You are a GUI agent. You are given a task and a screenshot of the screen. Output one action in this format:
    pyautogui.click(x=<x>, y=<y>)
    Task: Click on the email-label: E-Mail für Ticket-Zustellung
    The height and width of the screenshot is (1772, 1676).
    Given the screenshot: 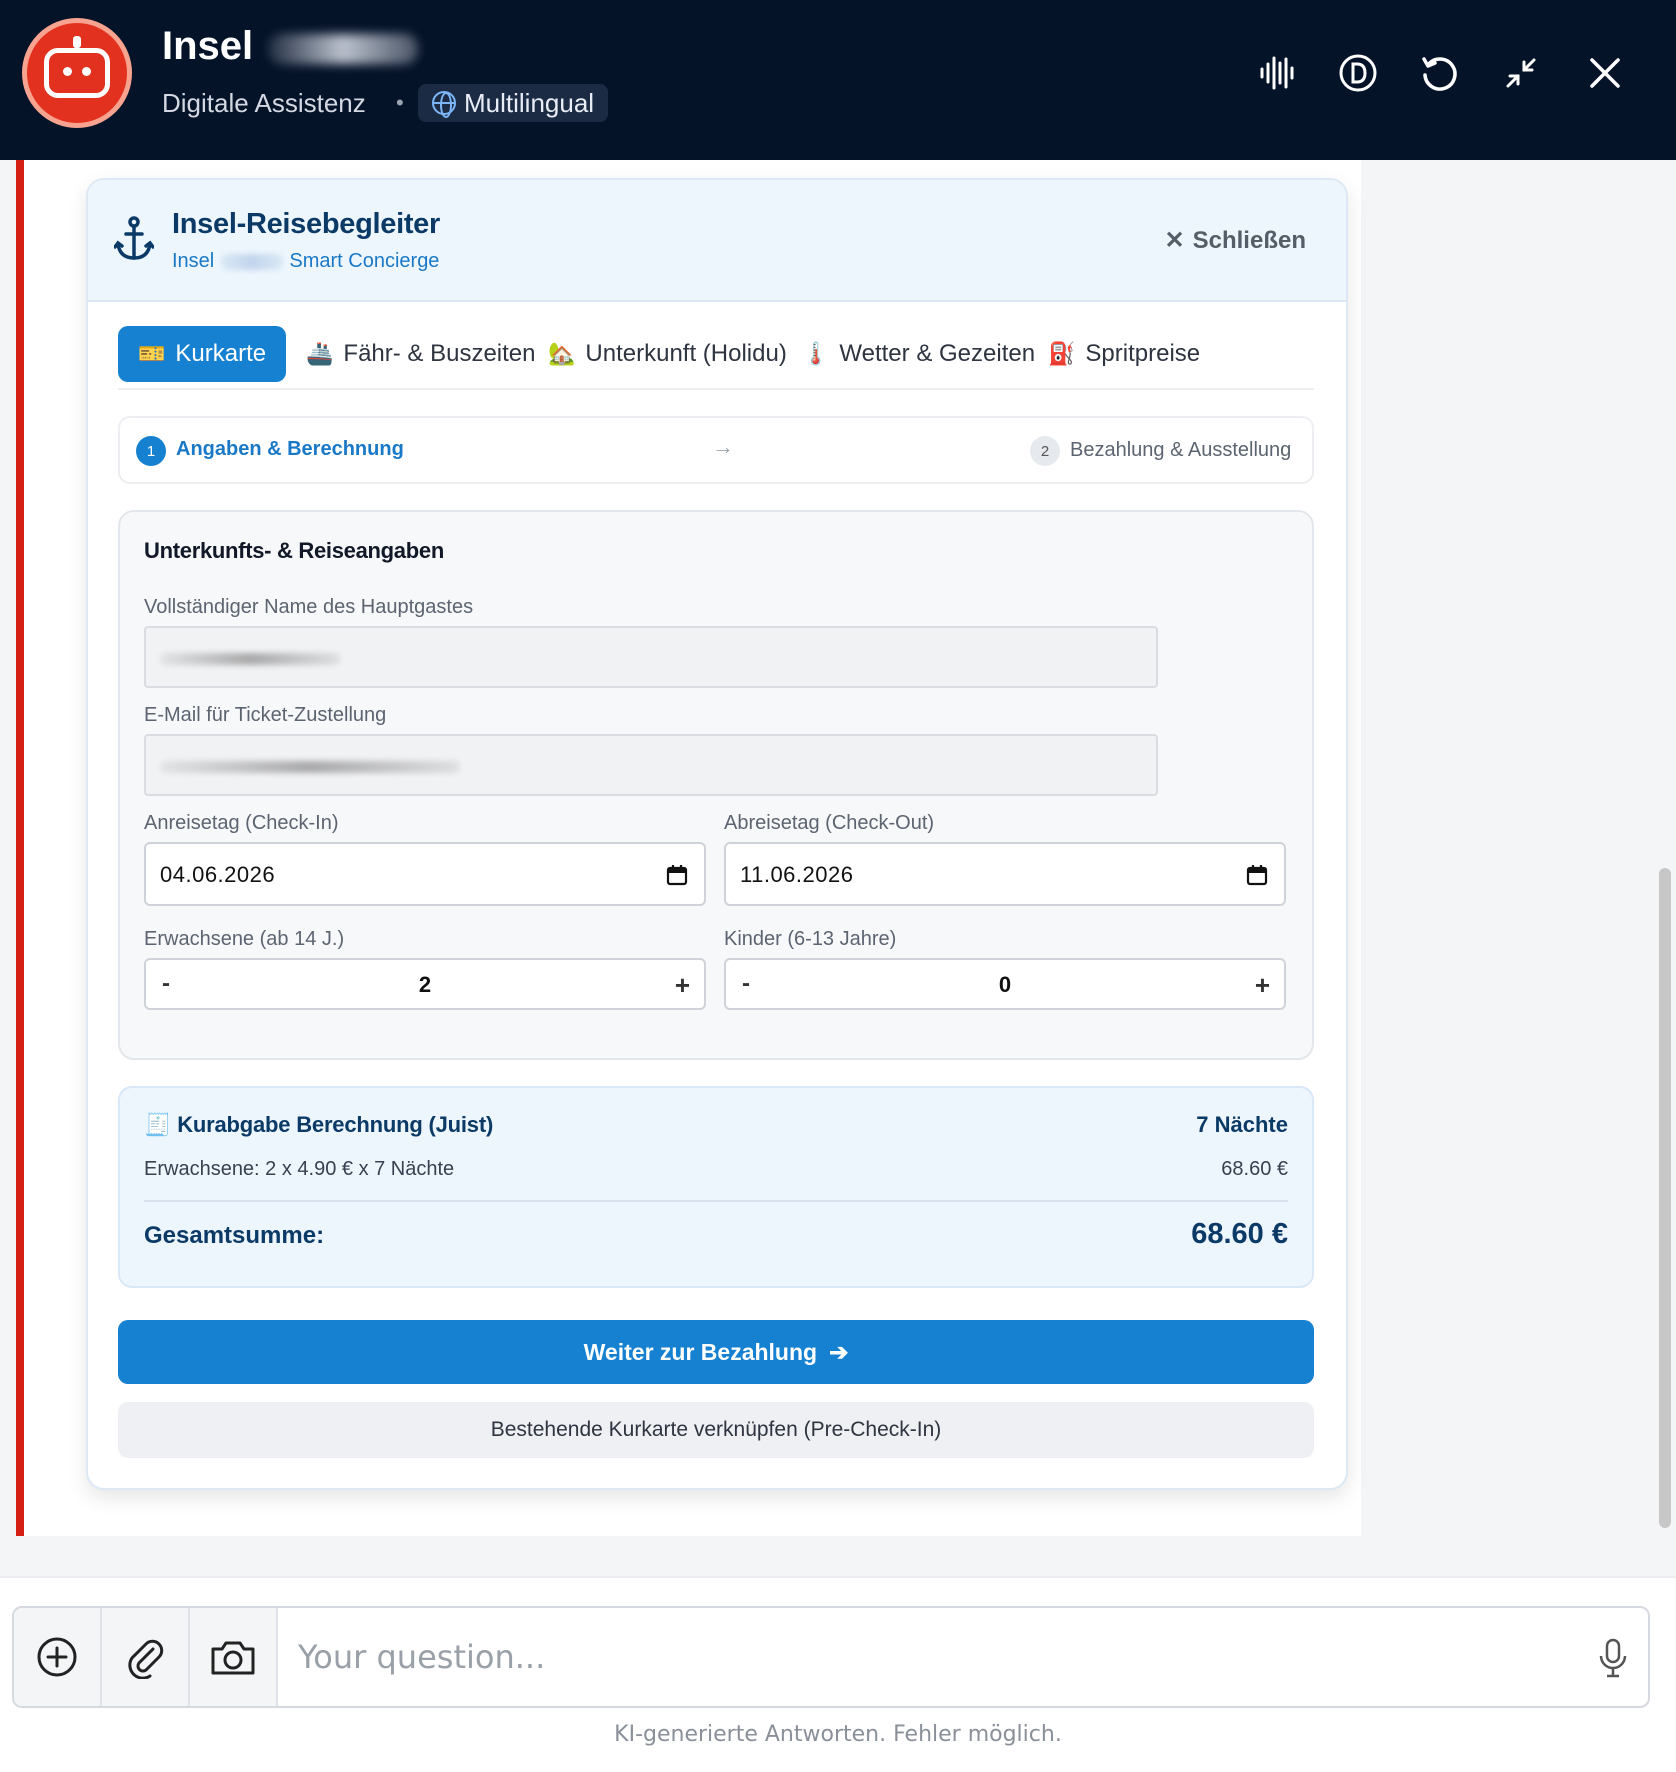 What is the action you would take?
    pyautogui.click(x=265, y=715)
    